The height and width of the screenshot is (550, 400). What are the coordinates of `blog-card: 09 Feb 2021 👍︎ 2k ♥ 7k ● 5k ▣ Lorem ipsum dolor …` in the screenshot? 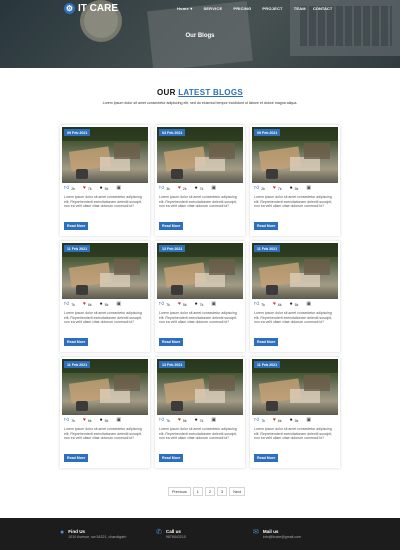 It's located at (295, 180).